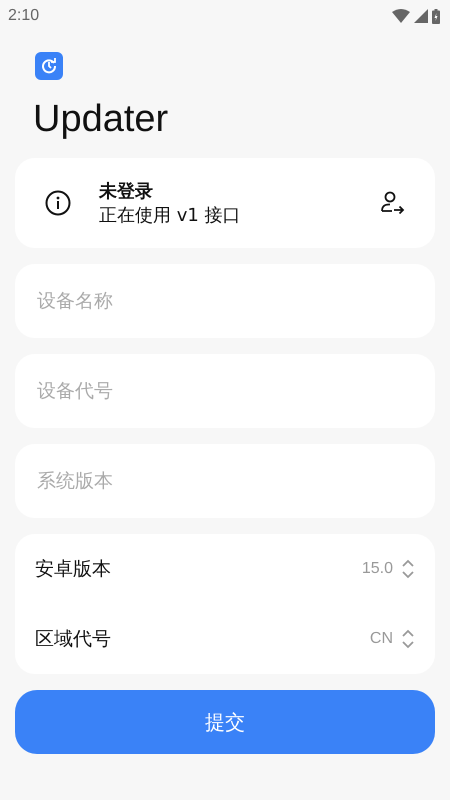  Describe the element at coordinates (225, 722) in the screenshot. I see `submit-button: 提交` at that location.